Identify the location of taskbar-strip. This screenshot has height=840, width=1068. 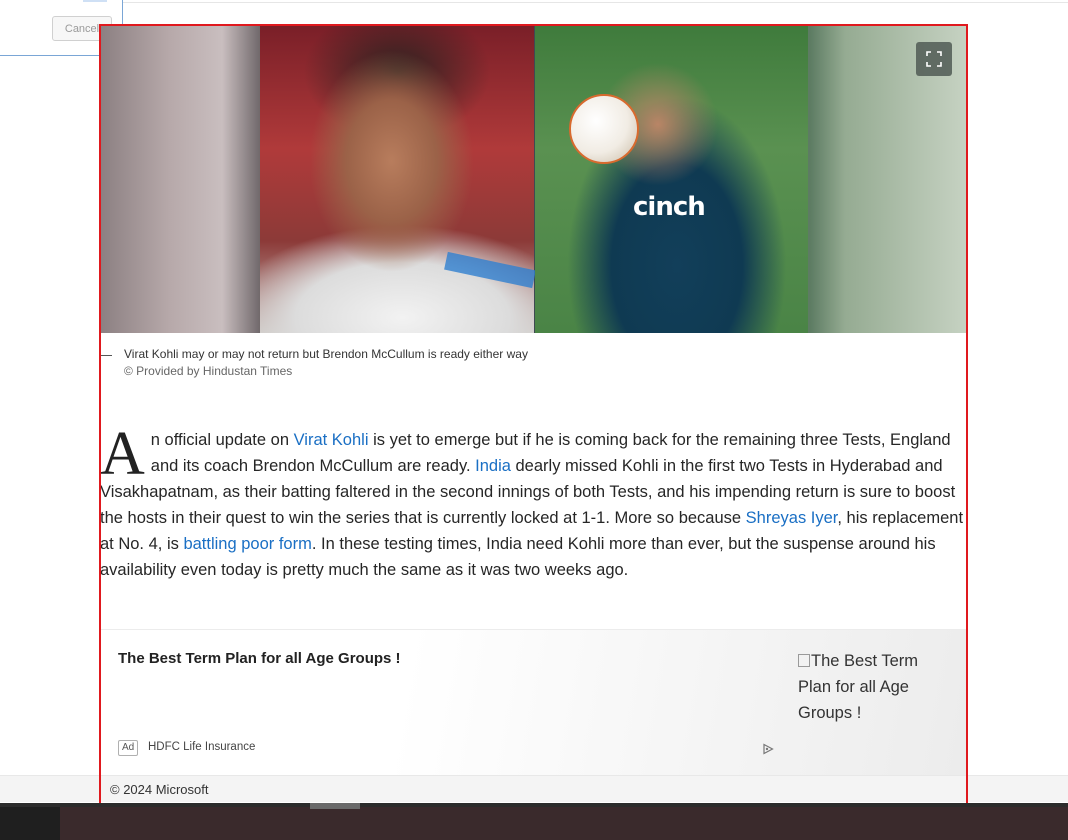
(564, 823).